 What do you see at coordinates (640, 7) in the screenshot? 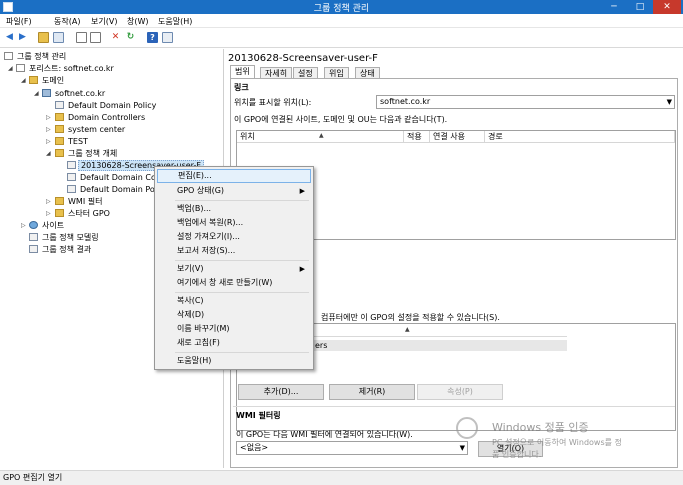
I see `maximize-button: □` at bounding box center [640, 7].